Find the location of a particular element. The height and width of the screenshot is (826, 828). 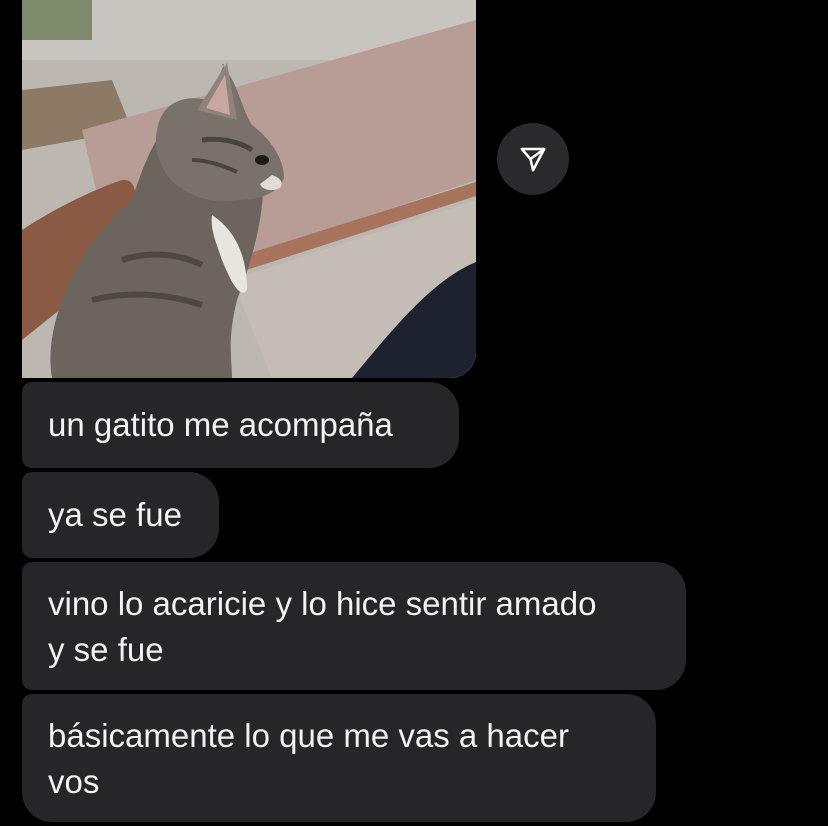

message-text: un gatito me acompaña is located at coordinates (220, 424).